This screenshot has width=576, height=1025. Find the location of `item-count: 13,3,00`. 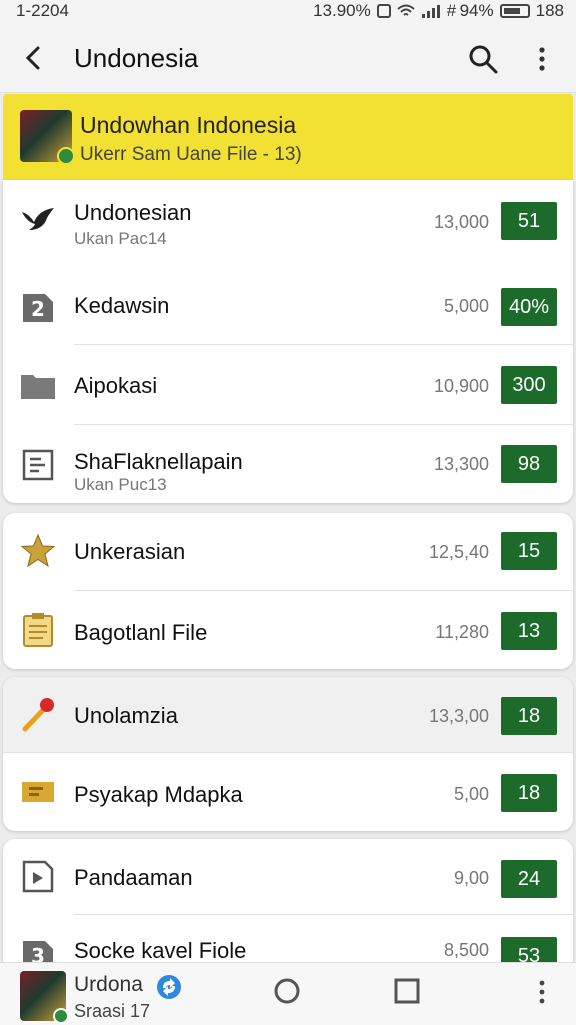

item-count: 13,3,00 is located at coordinates (458, 716).